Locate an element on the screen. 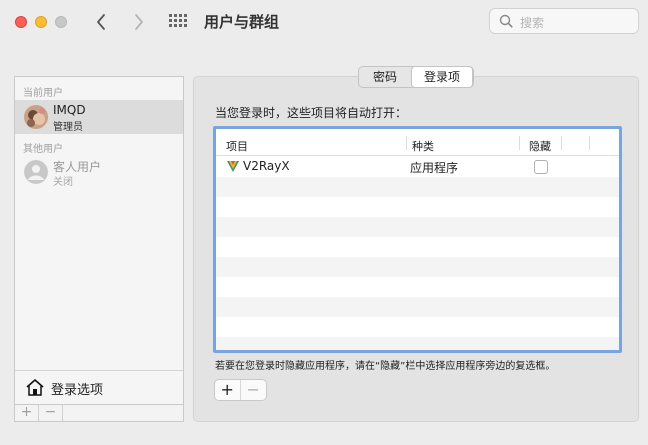 This screenshot has width=648, height=445. add-login-item-button: + is located at coordinates (228, 390).